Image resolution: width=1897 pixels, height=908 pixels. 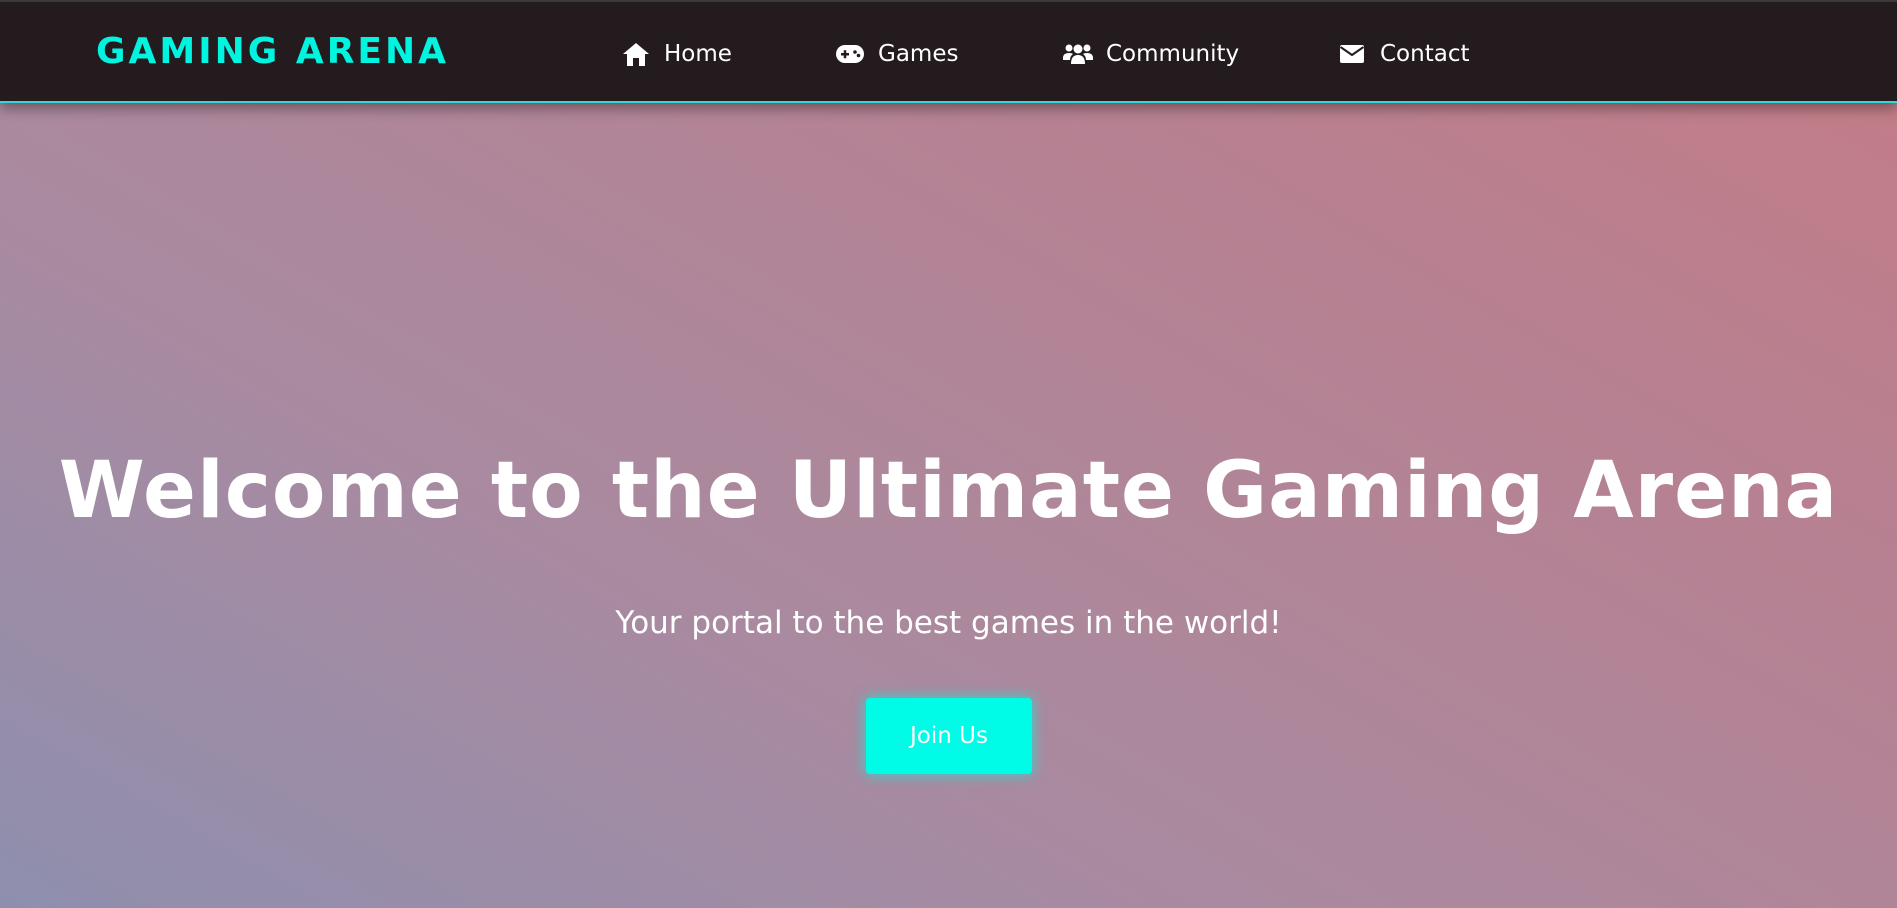 I want to click on nav-item-label: Home, so click(x=698, y=54).